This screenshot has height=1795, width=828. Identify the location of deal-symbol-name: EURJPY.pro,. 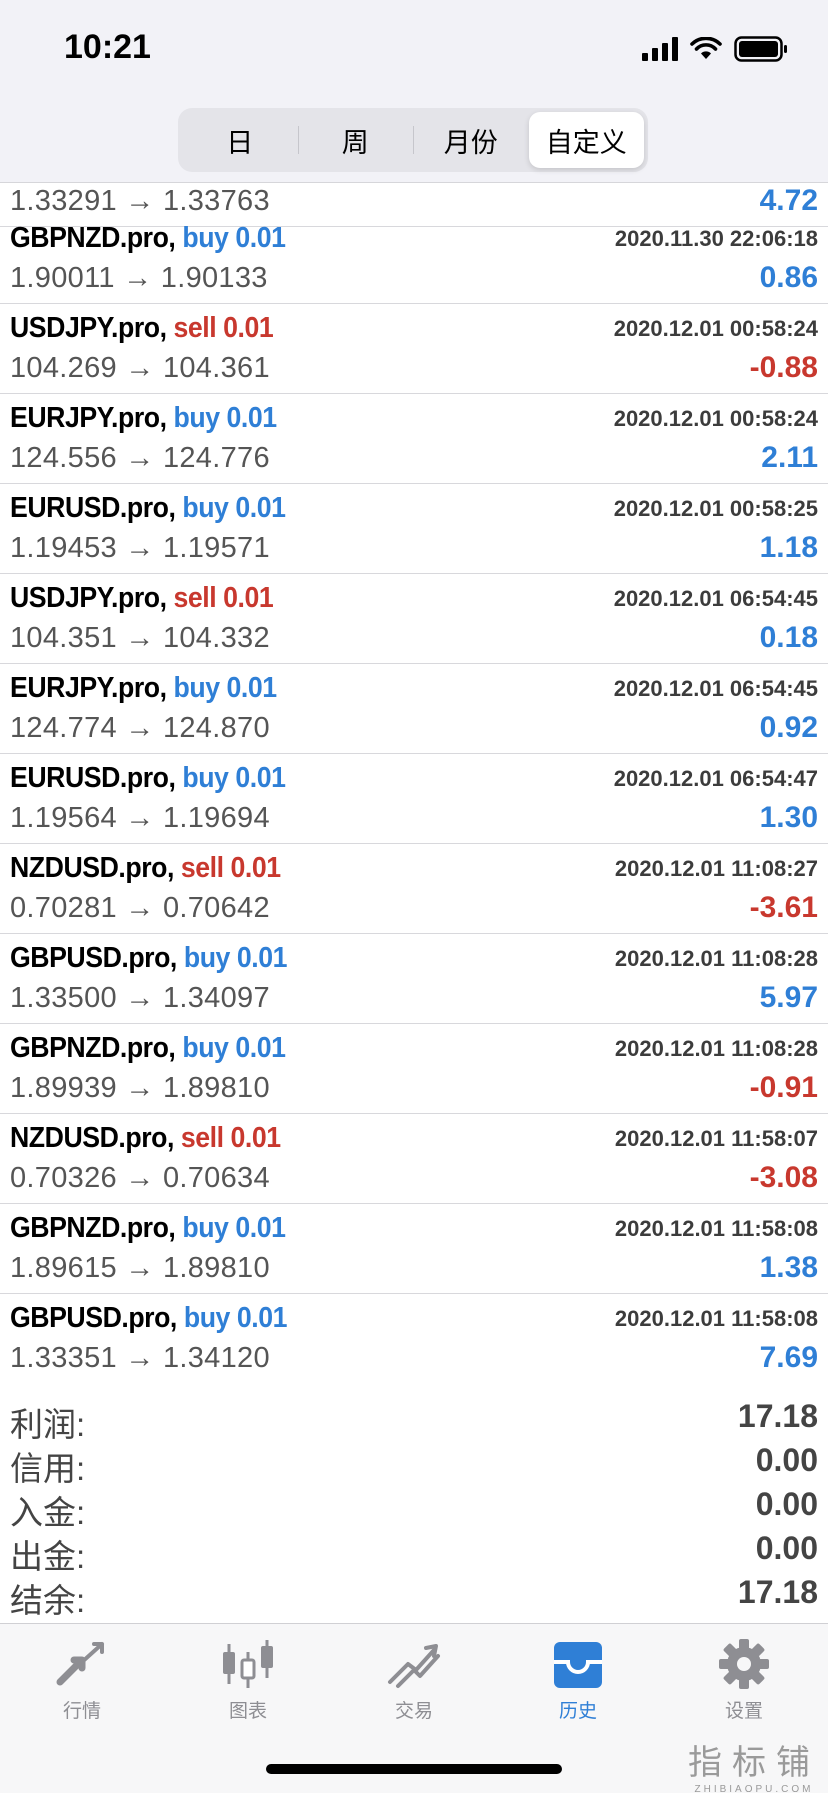
(88, 418).